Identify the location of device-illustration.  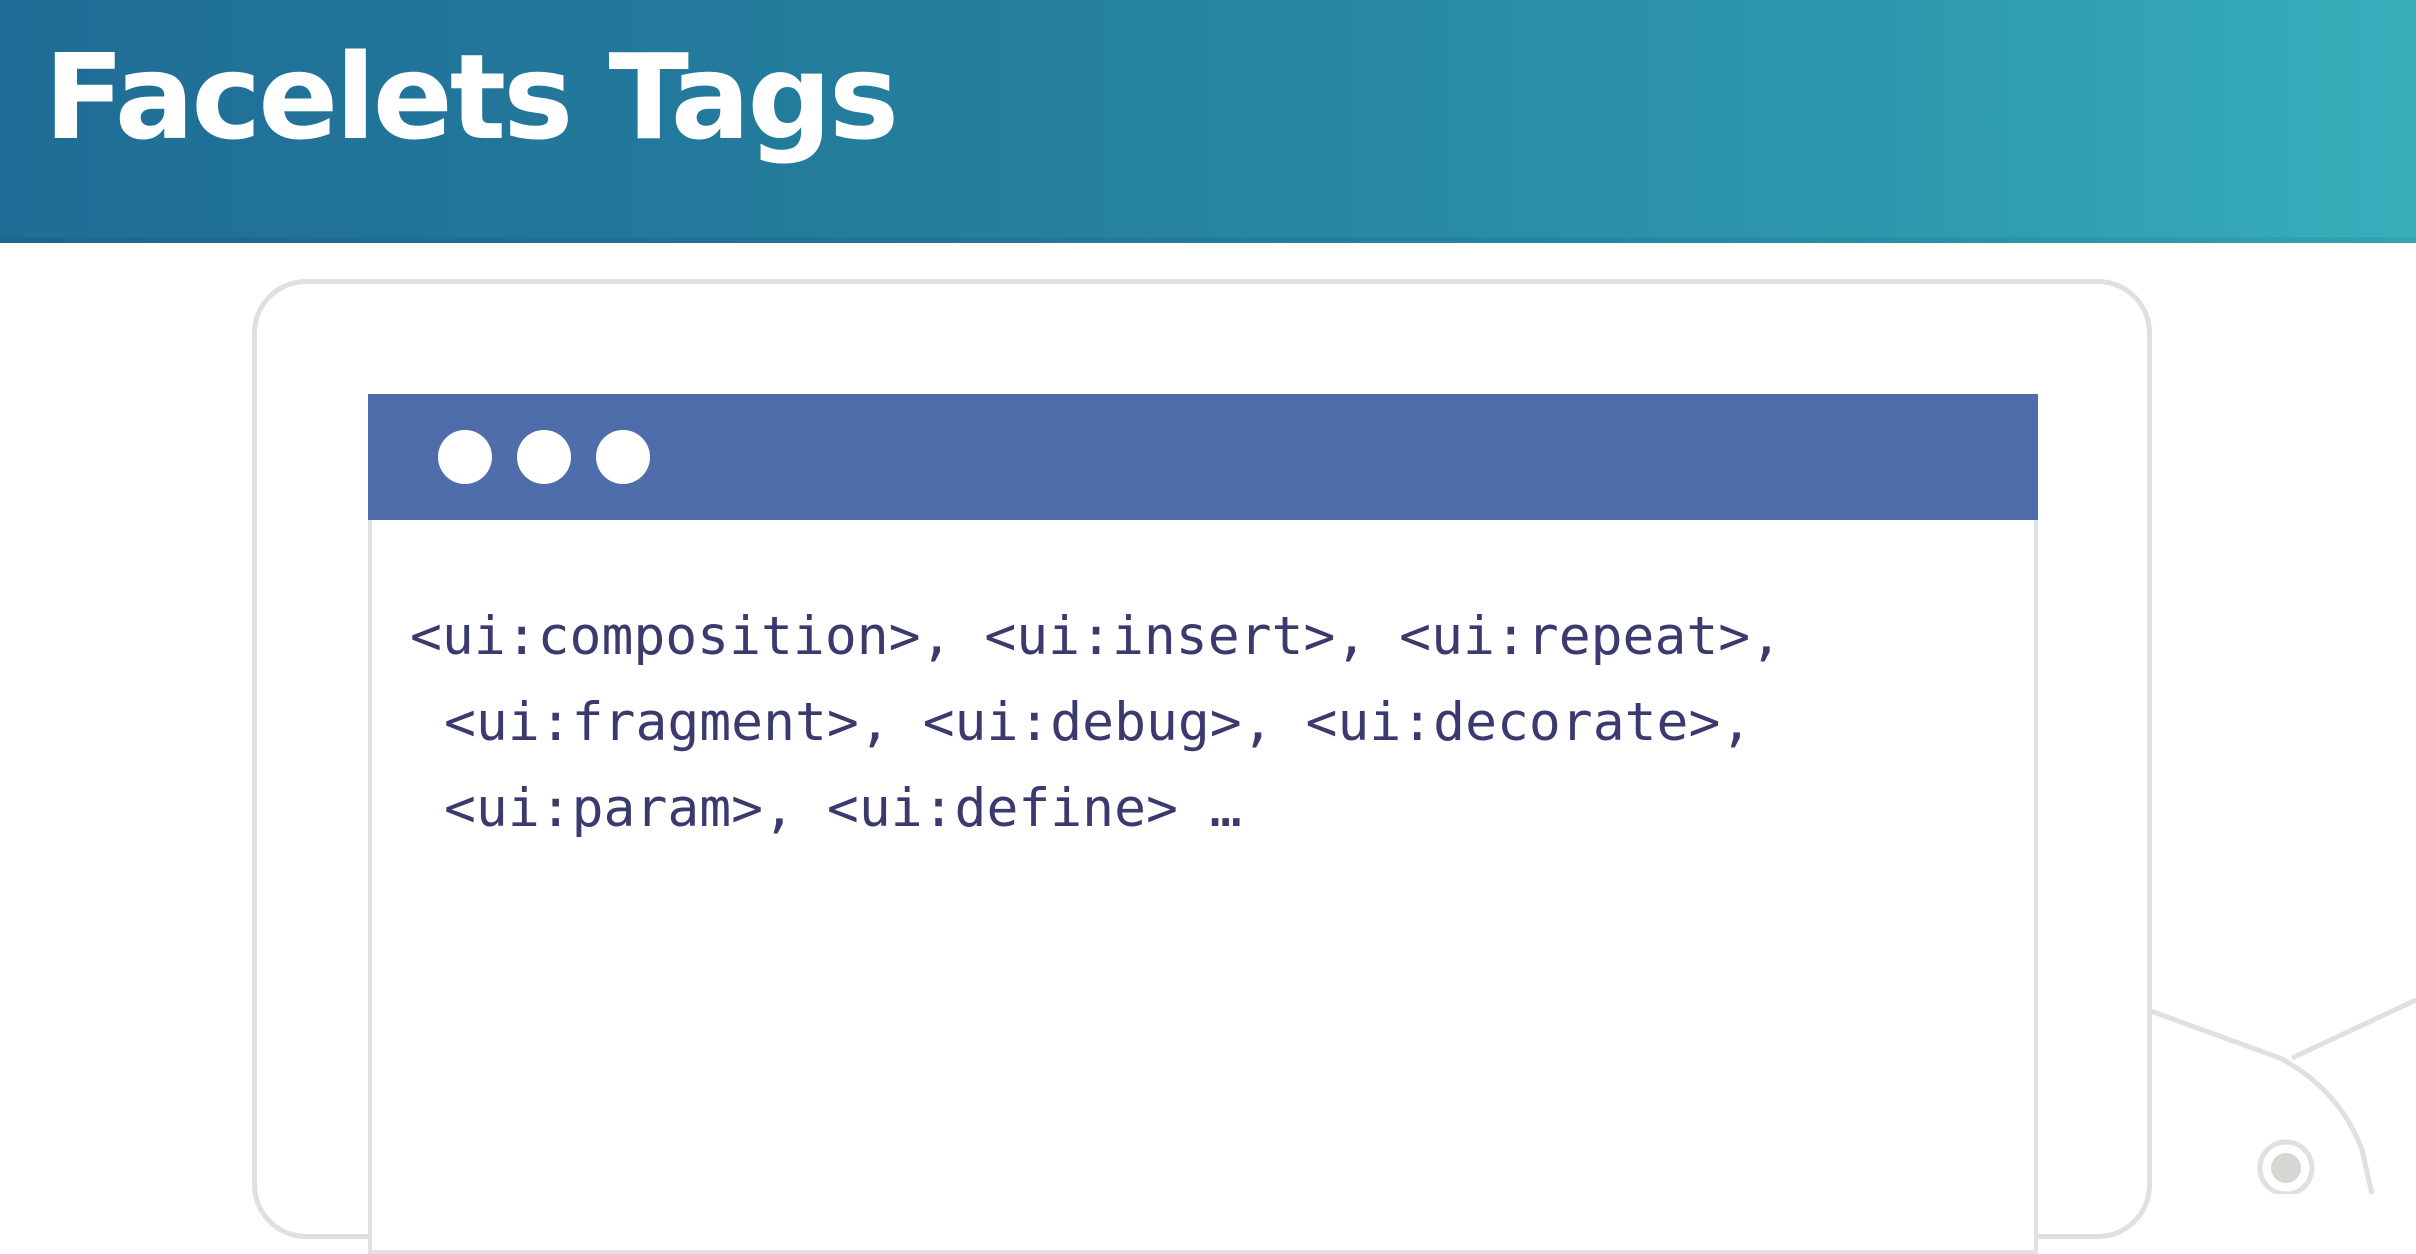
(2281, 1095).